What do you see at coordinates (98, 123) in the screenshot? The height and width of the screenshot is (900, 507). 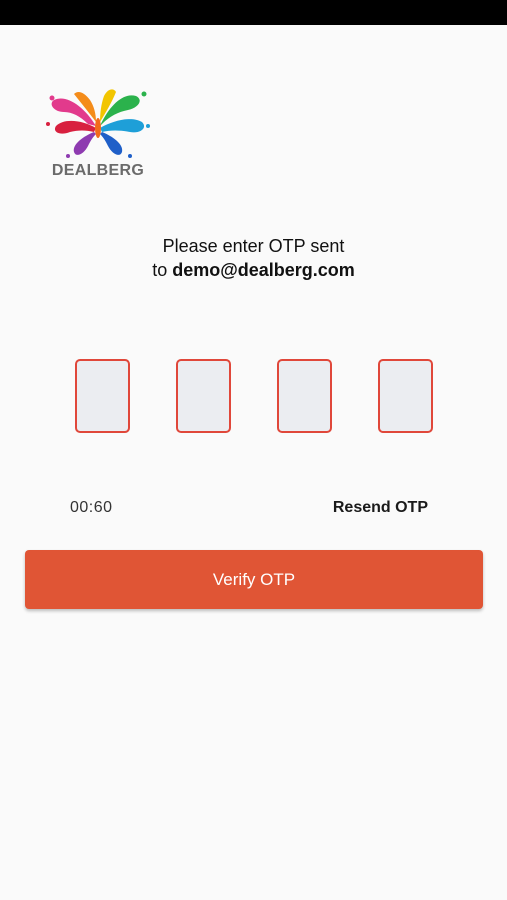 I see `butterfly-splash-icon` at bounding box center [98, 123].